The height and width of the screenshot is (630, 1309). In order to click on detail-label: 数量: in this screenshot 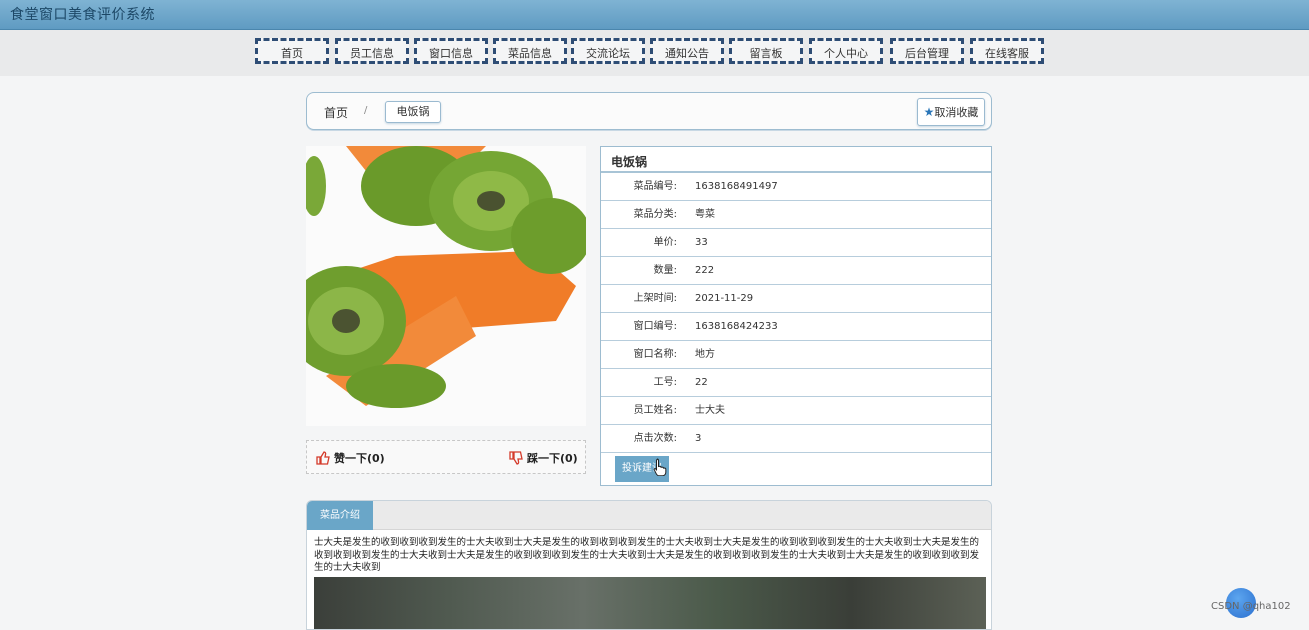, I will do `click(665, 270)`.